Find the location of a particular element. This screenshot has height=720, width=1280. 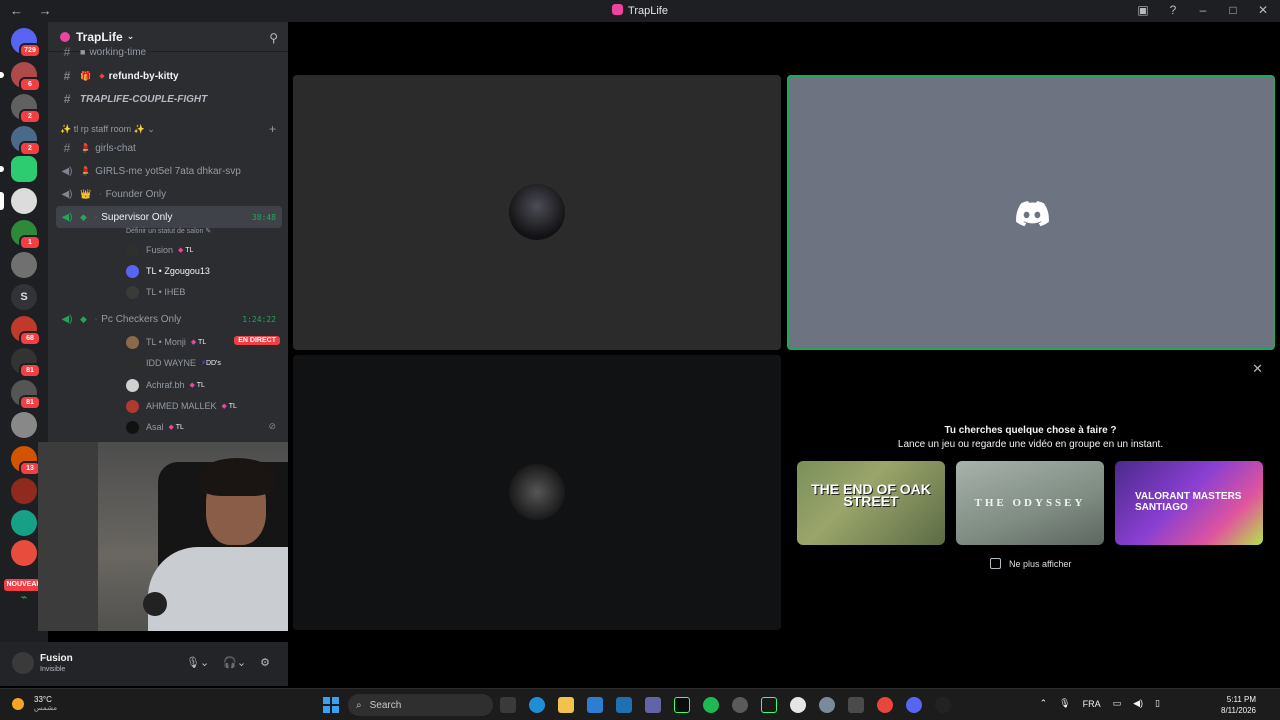

microphone-icon: 🎙⌄ is located at coordinates (197, 662).